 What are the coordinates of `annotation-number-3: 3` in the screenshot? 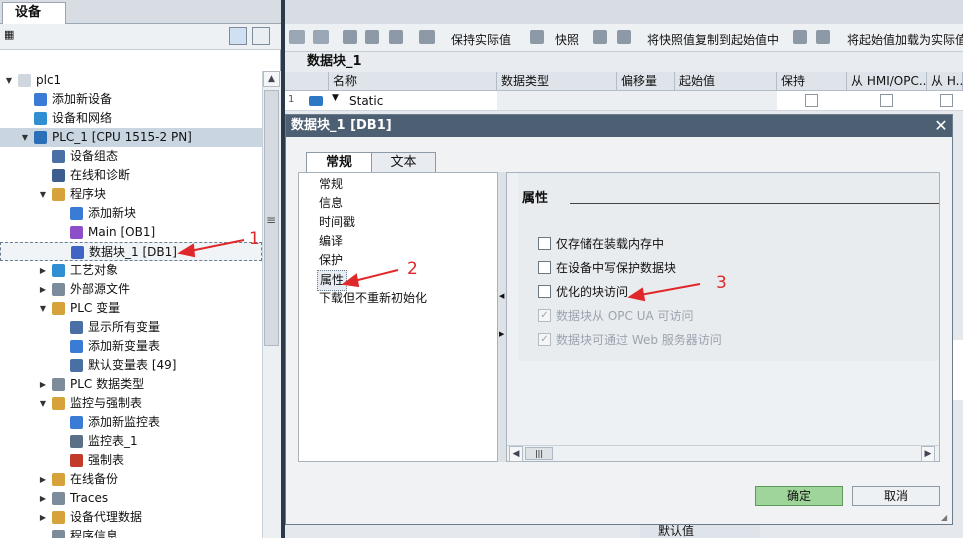 It's located at (721, 283).